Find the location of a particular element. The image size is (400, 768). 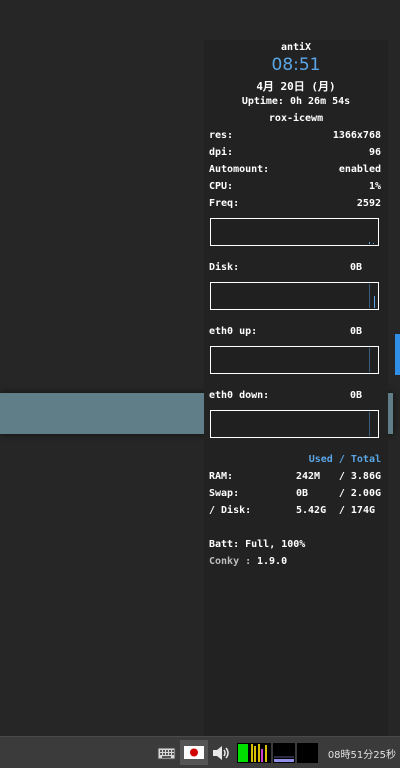

edge-scroll-handle is located at coordinates (397, 354).